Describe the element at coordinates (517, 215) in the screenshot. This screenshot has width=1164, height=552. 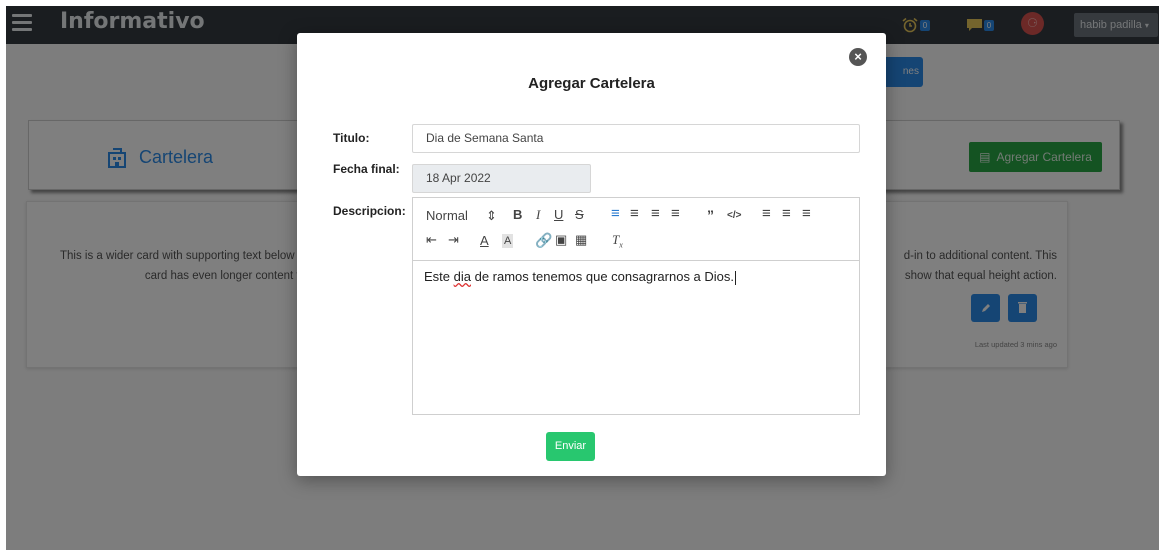
I see `bold-icon: B` at that location.